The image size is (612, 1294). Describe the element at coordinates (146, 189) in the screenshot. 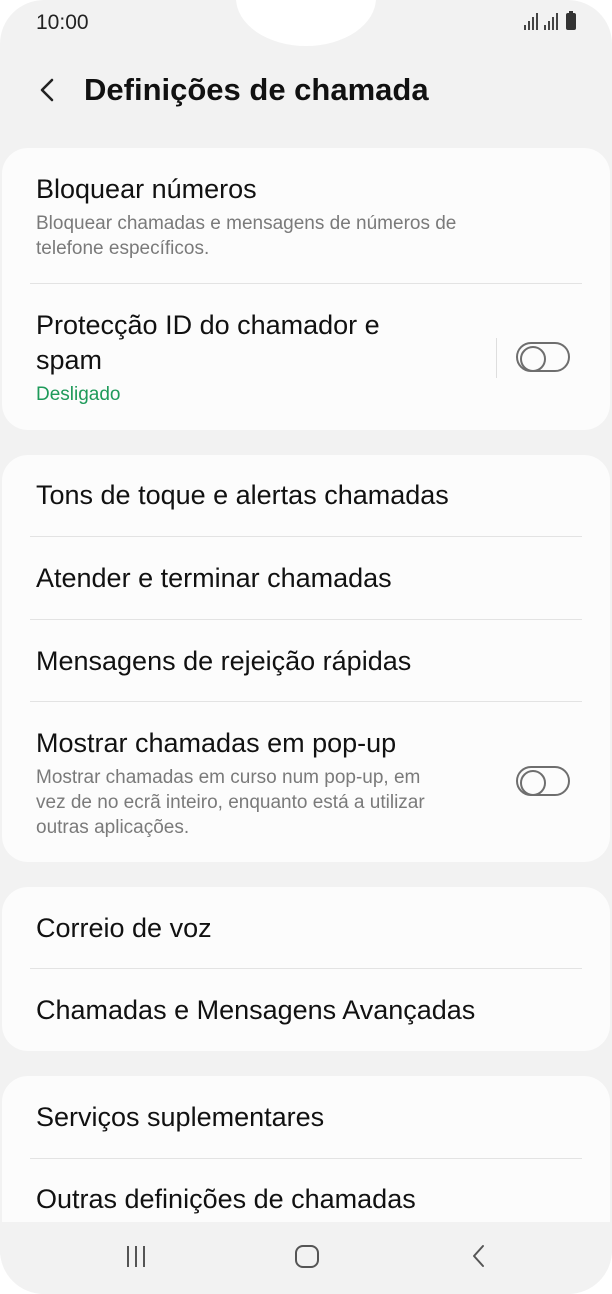

I see `item-title: Bloquear números` at that location.